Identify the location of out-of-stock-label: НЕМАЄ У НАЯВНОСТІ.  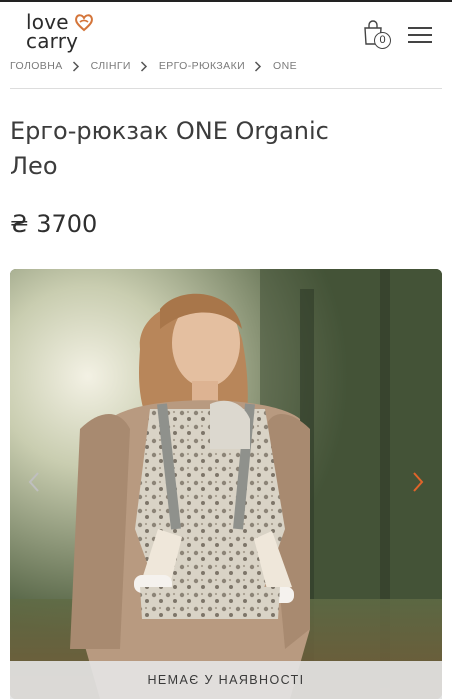
(226, 680).